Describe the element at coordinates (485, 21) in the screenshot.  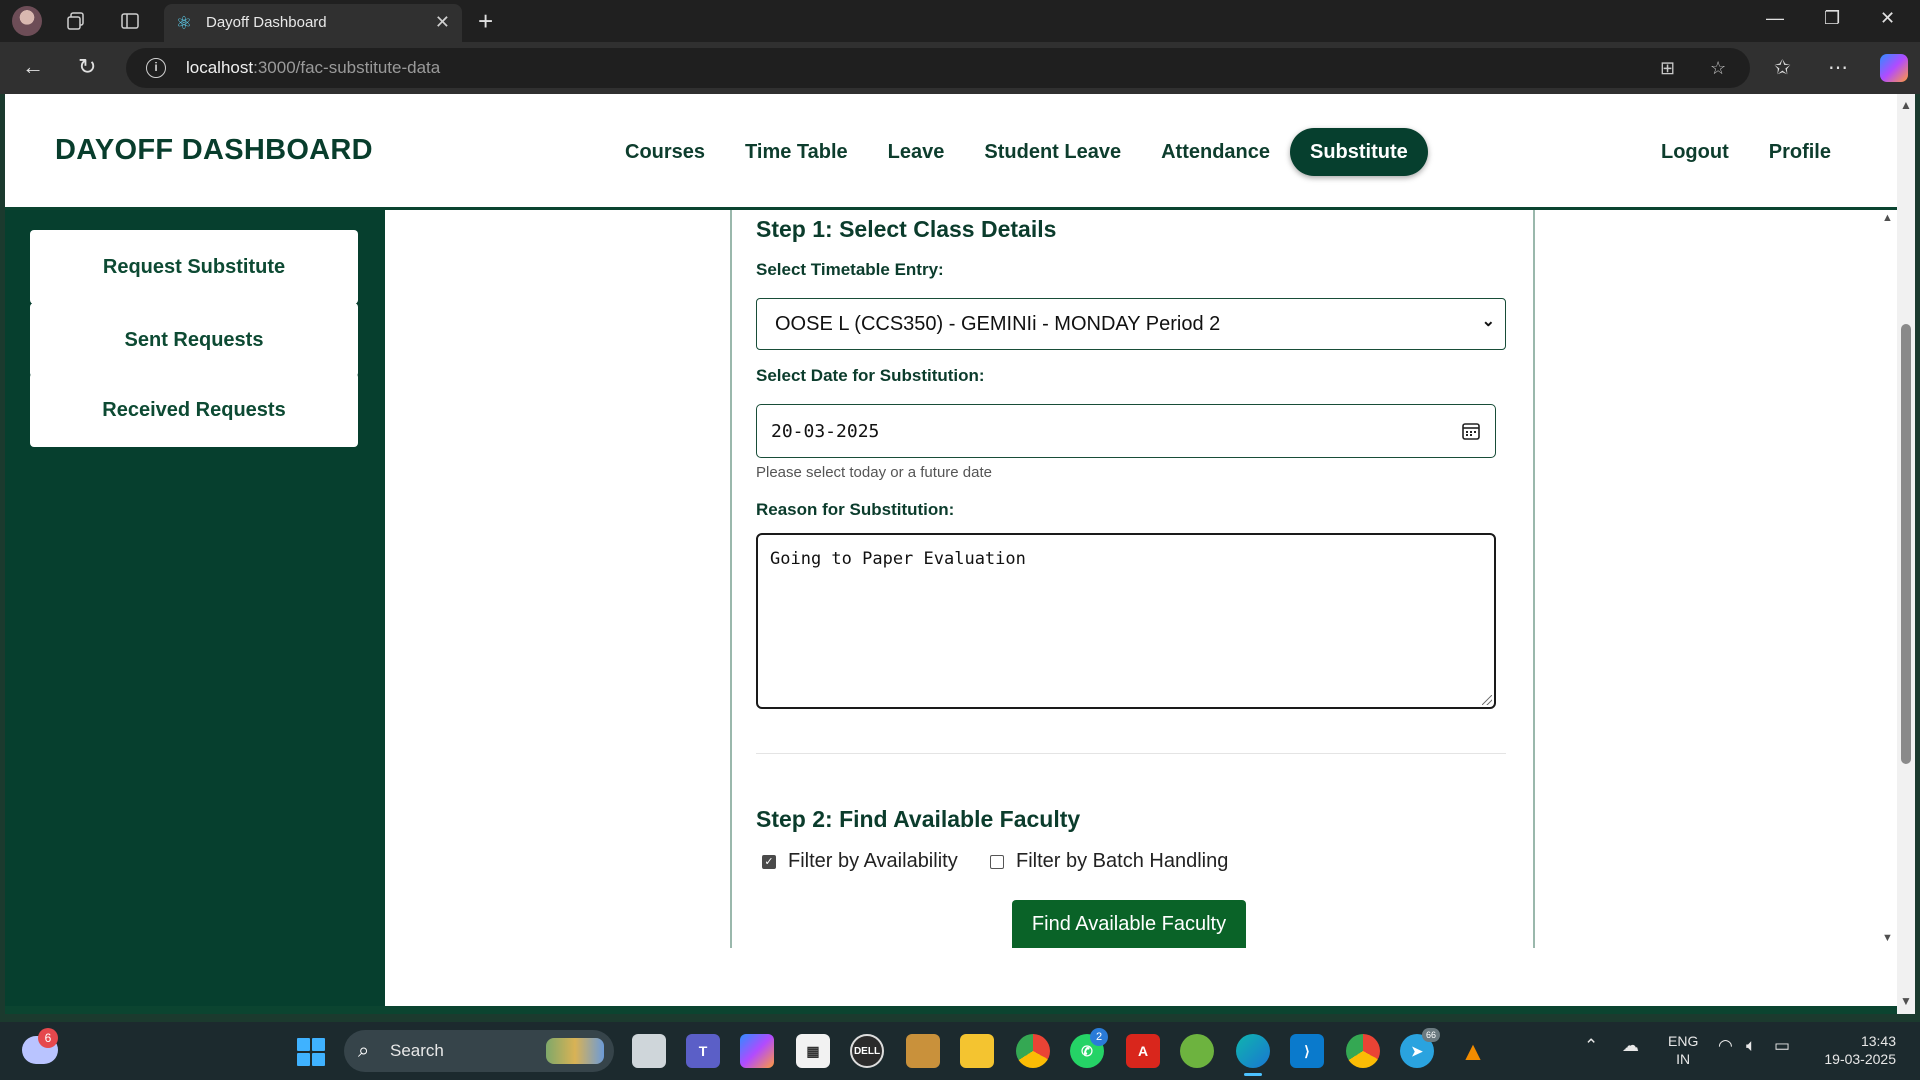
I see `new-tab-icon: +` at that location.